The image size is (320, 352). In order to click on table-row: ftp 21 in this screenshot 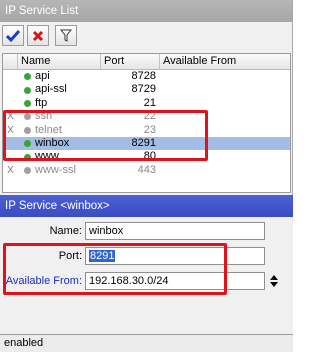, I will do `click(146, 103)`.